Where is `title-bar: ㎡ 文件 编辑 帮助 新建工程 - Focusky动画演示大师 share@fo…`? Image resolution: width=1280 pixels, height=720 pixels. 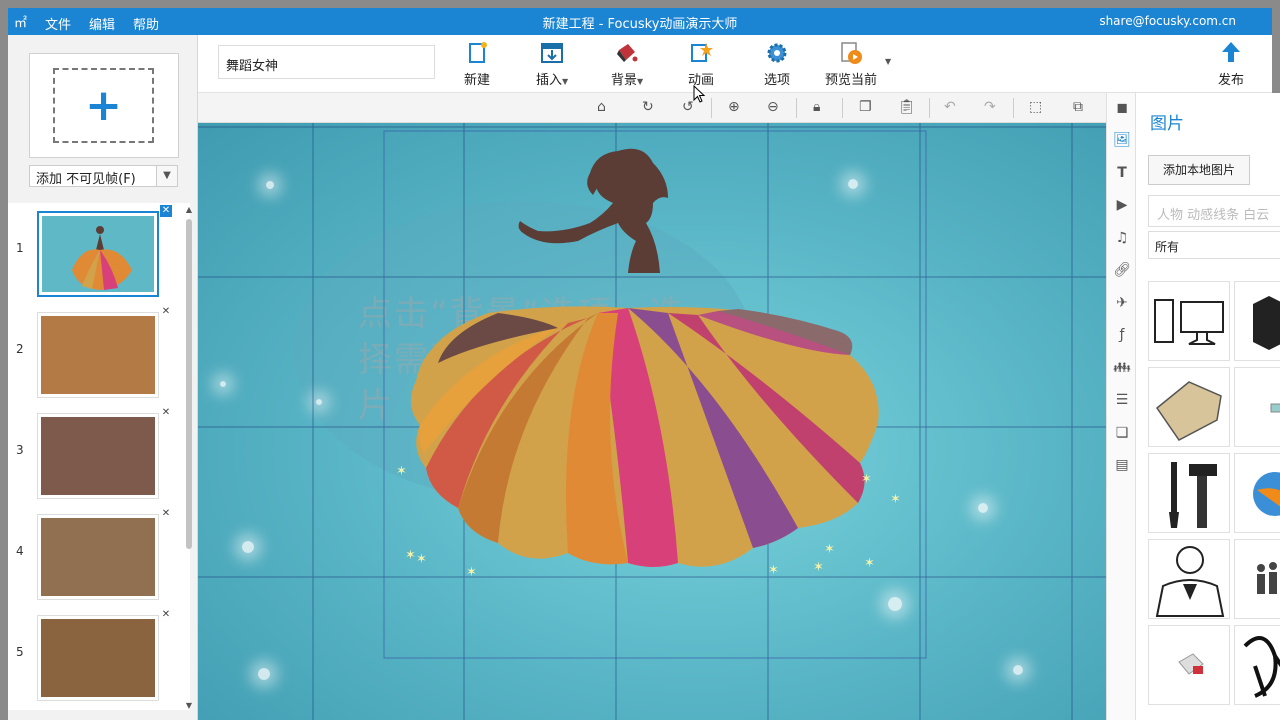
title-bar: ㎡ 文件 编辑 帮助 新建工程 - Focusky动画演示大师 share@fo… is located at coordinates (640, 21).